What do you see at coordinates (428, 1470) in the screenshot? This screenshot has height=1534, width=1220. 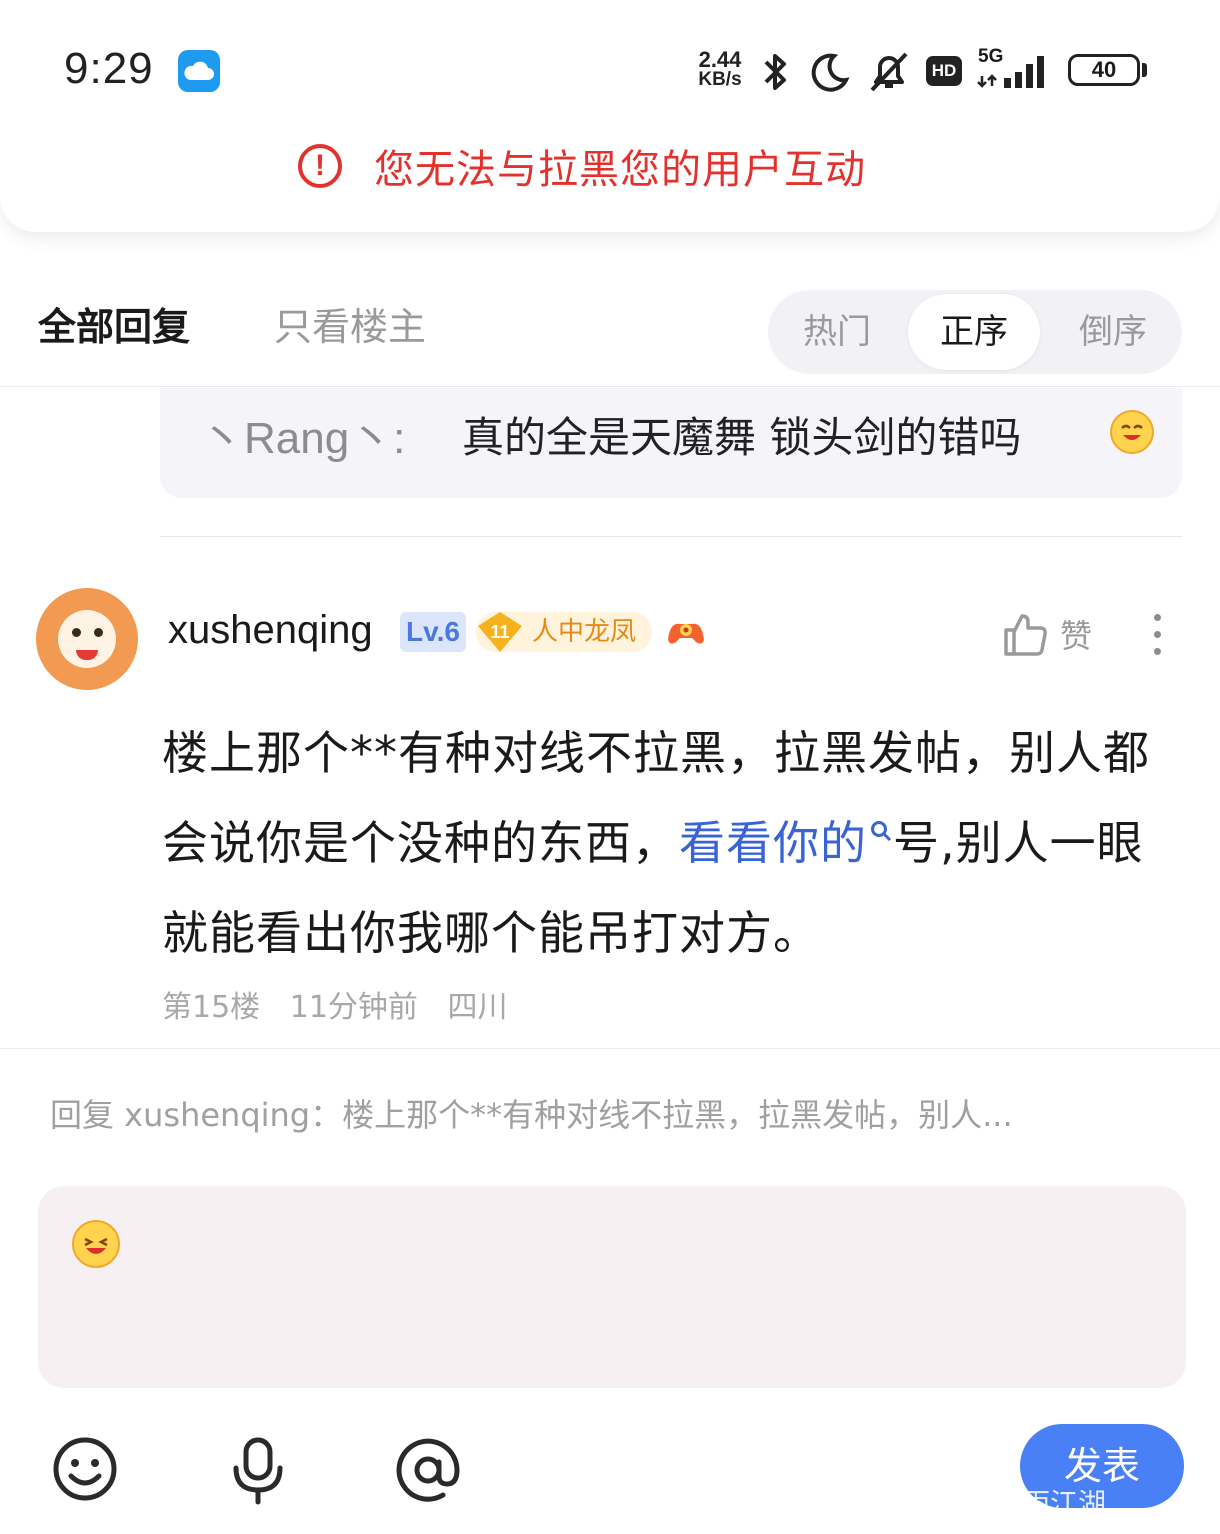 I see `at-icon` at bounding box center [428, 1470].